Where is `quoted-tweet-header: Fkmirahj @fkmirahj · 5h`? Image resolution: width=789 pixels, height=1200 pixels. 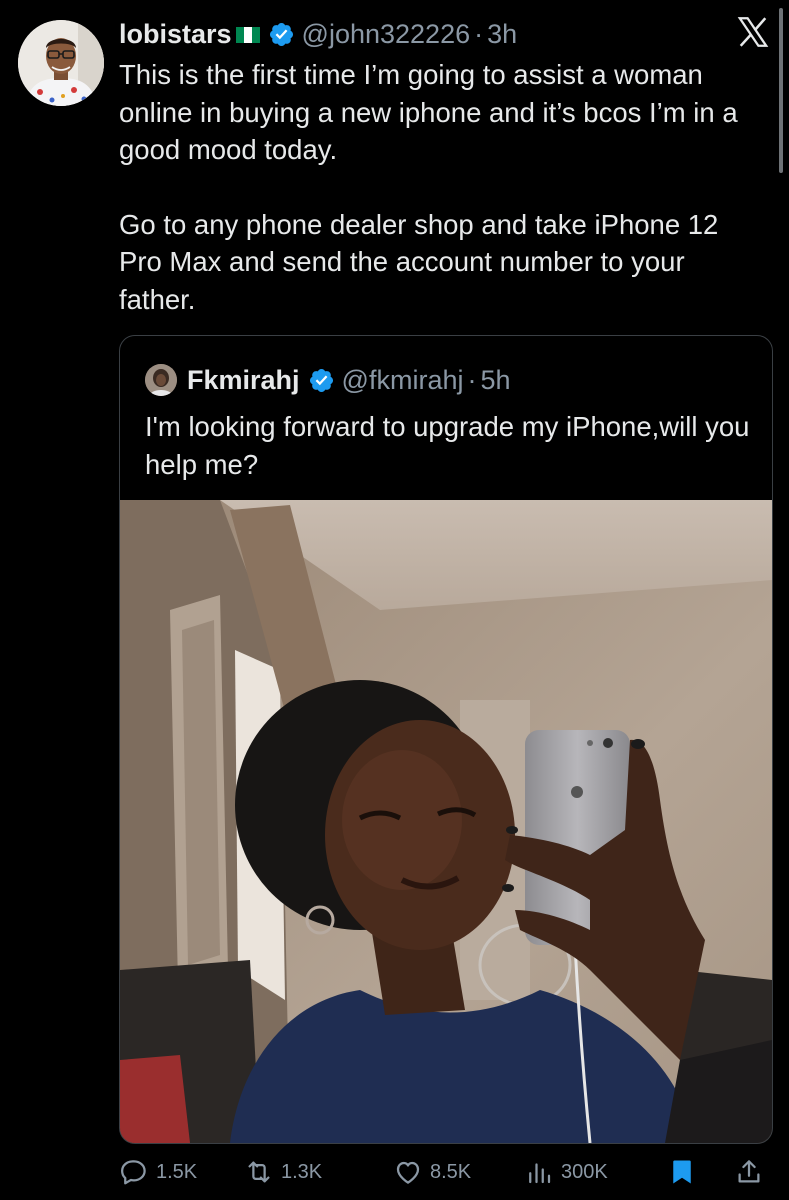
quoted-tweet-header: Fkmirahj @fkmirahj · 5h is located at coordinates (328, 380).